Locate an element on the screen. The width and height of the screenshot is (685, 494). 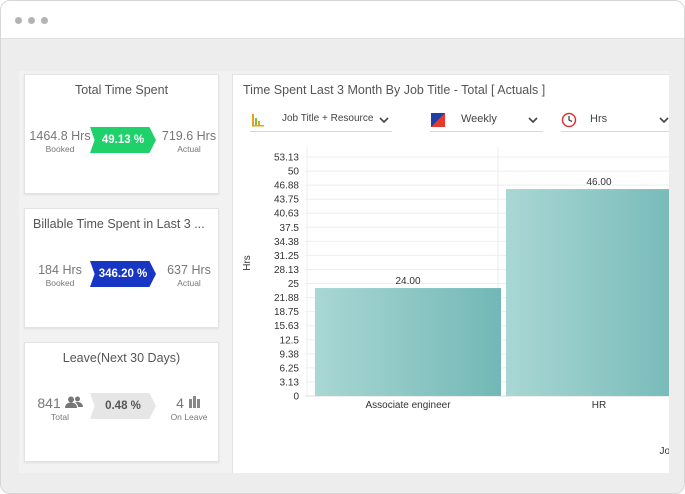
actual-value: 719.6 Hrs is located at coordinates (189, 136).